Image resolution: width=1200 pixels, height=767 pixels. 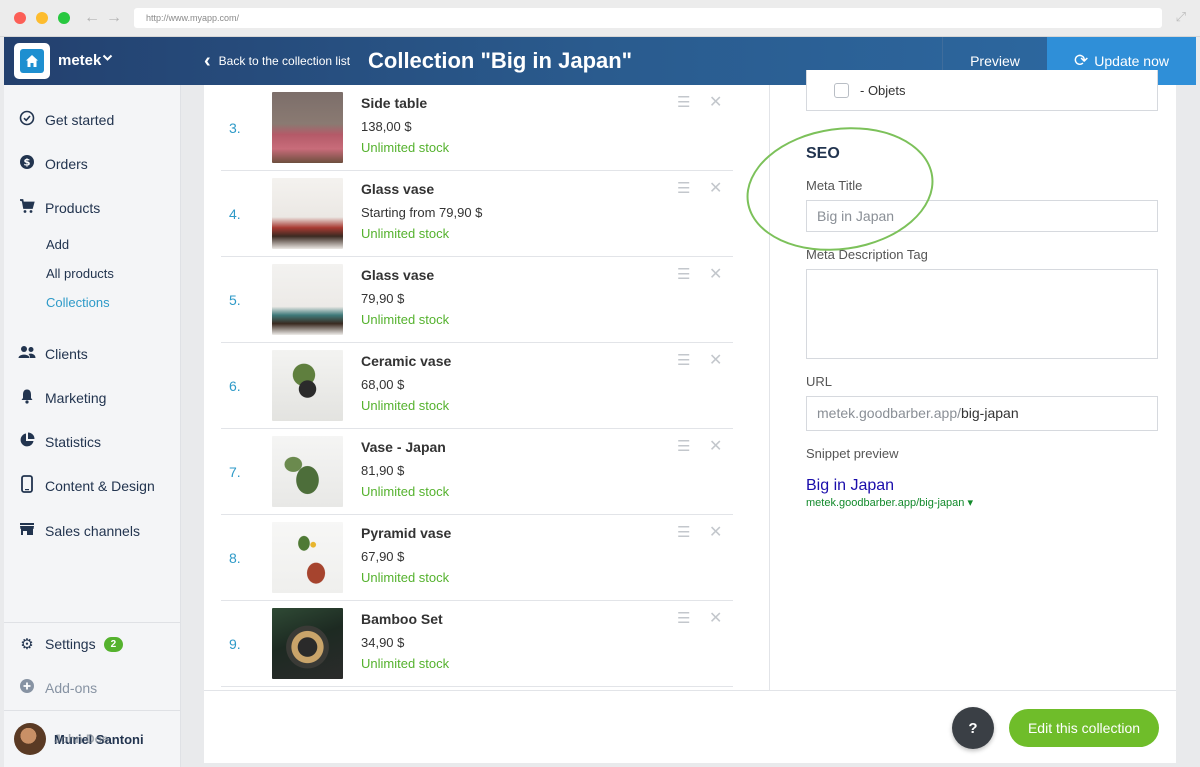 I want to click on user-profile: John Doe Muriel Santoni, so click(x=79, y=739).